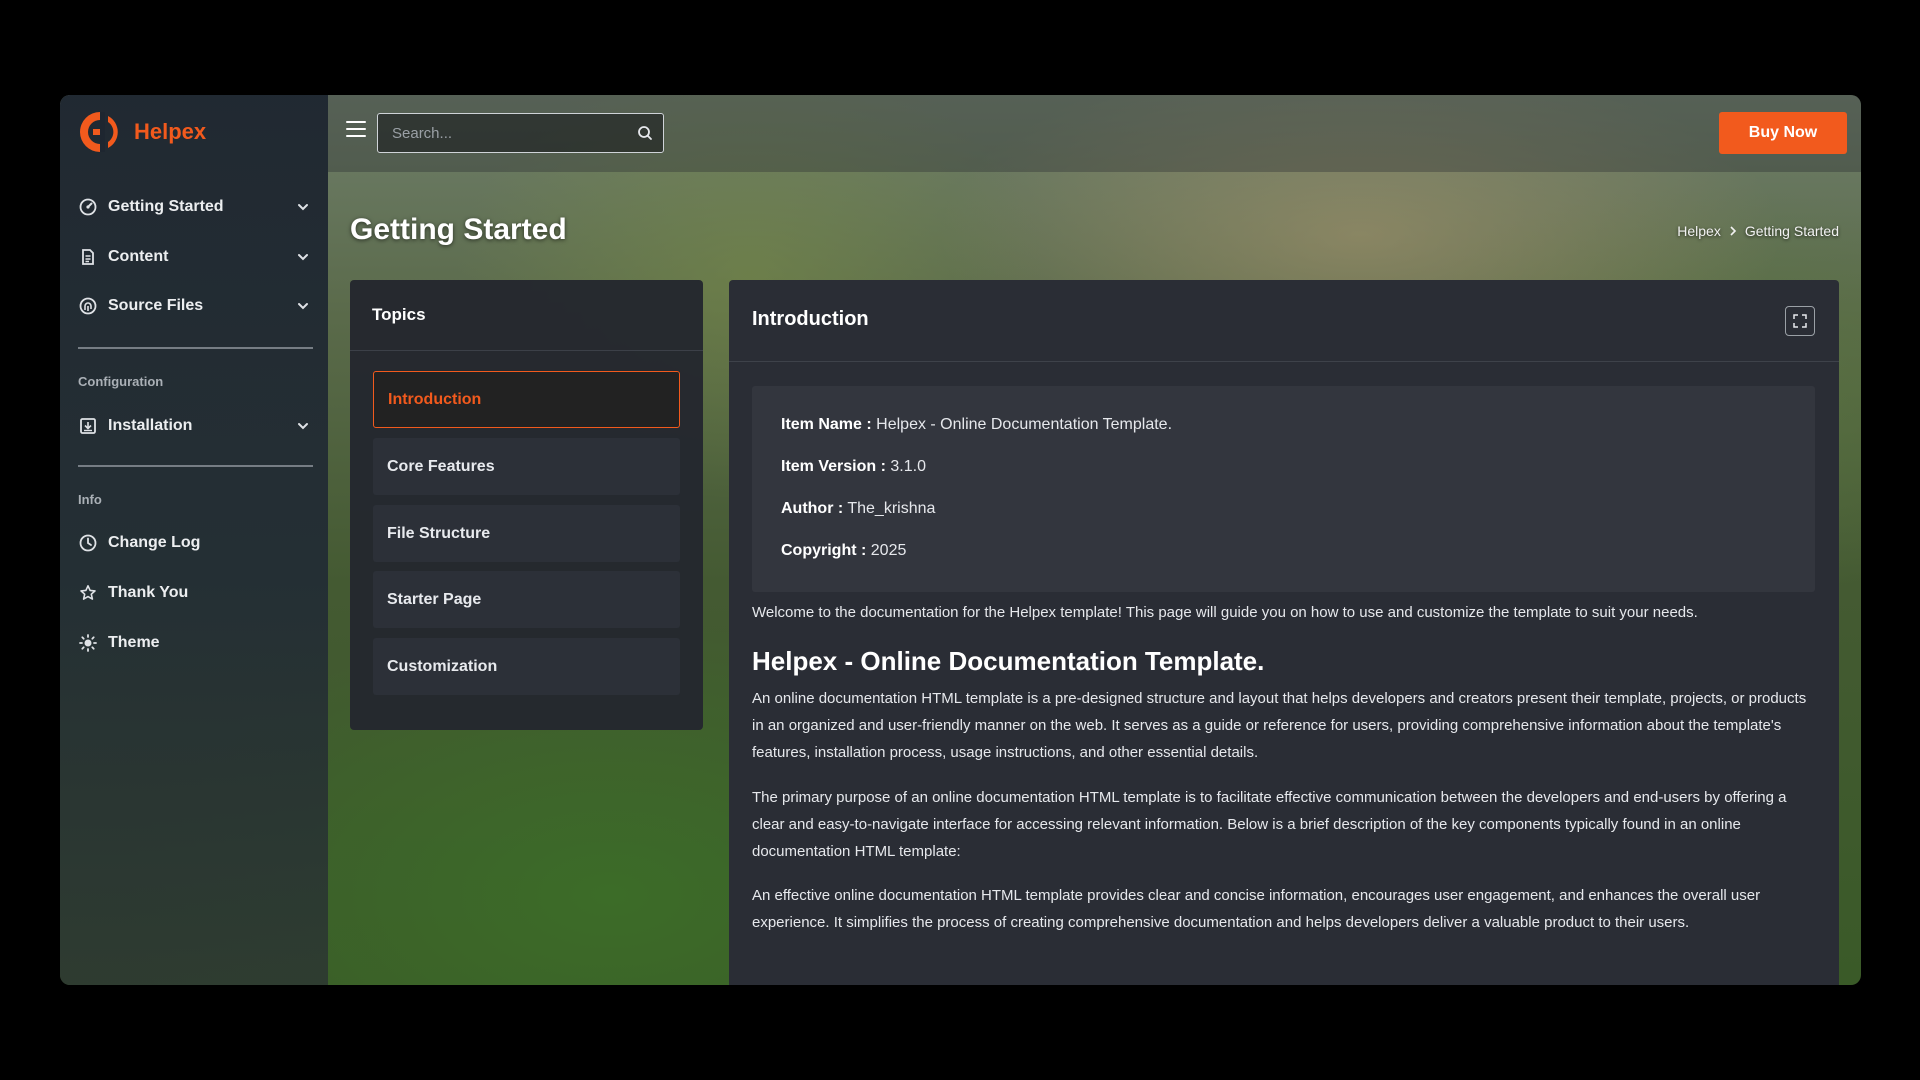 Image resolution: width=1920 pixels, height=1080 pixels. I want to click on sidebar-item-label: Installation, so click(150, 425).